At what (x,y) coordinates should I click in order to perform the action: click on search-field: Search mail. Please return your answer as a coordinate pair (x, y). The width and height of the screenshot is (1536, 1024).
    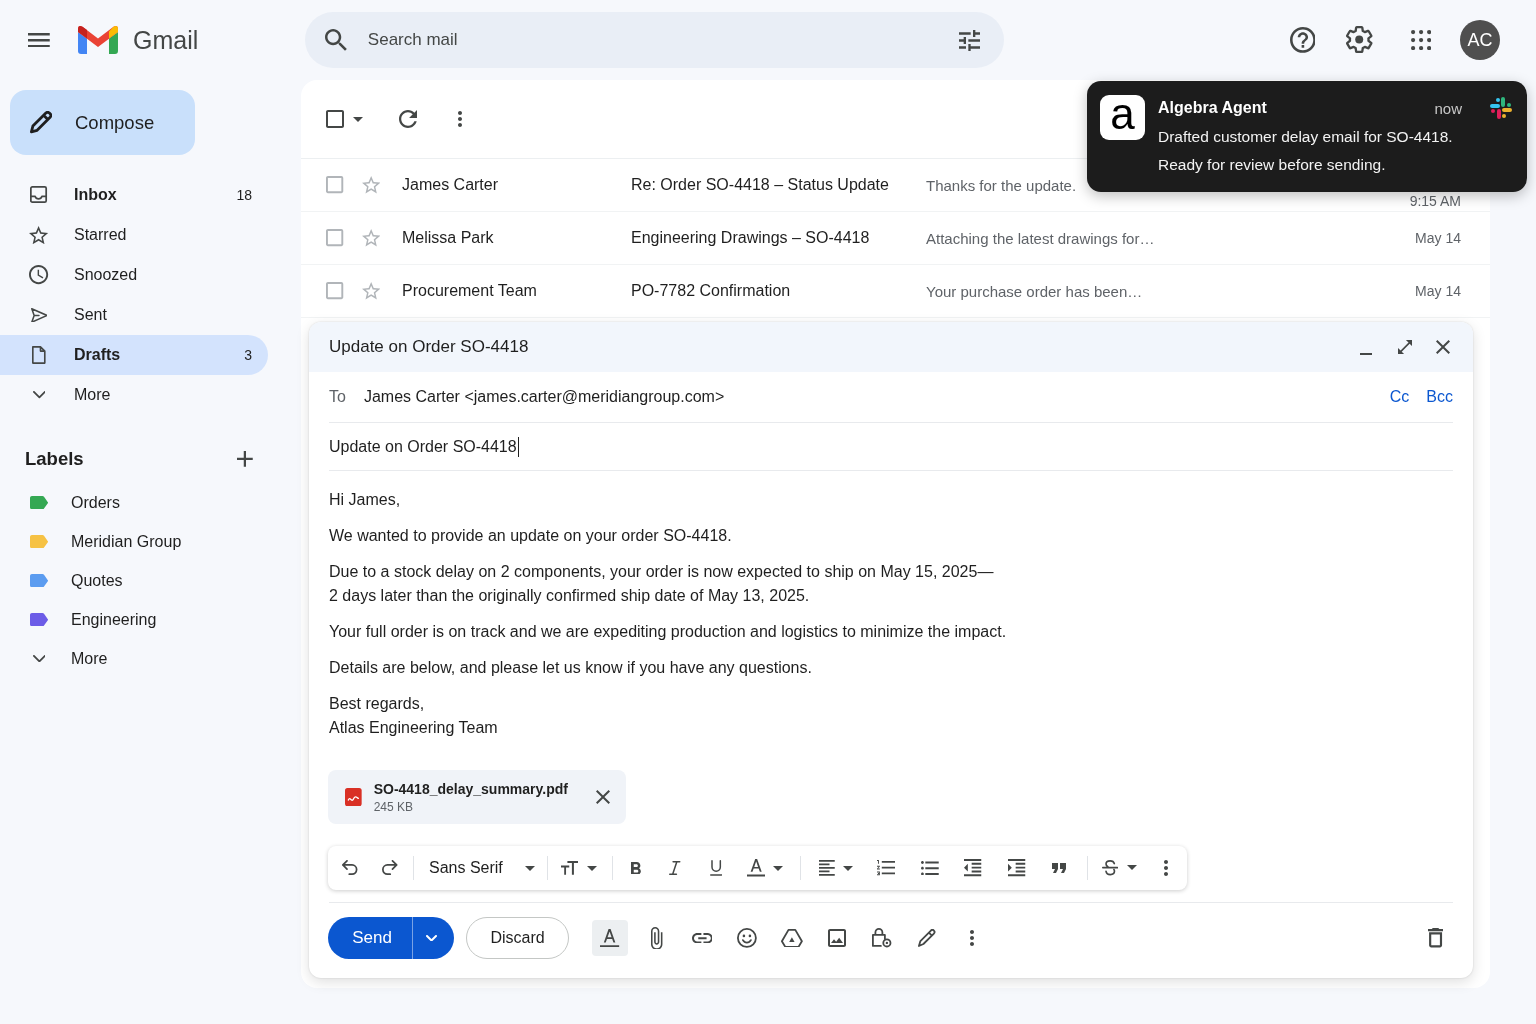
    Looking at the image, I should click on (657, 40).